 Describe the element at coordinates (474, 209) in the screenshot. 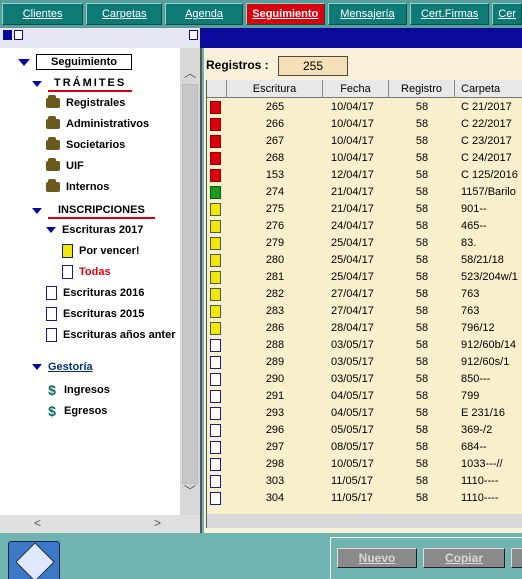

I see `carpeta-cell: 901--` at that location.